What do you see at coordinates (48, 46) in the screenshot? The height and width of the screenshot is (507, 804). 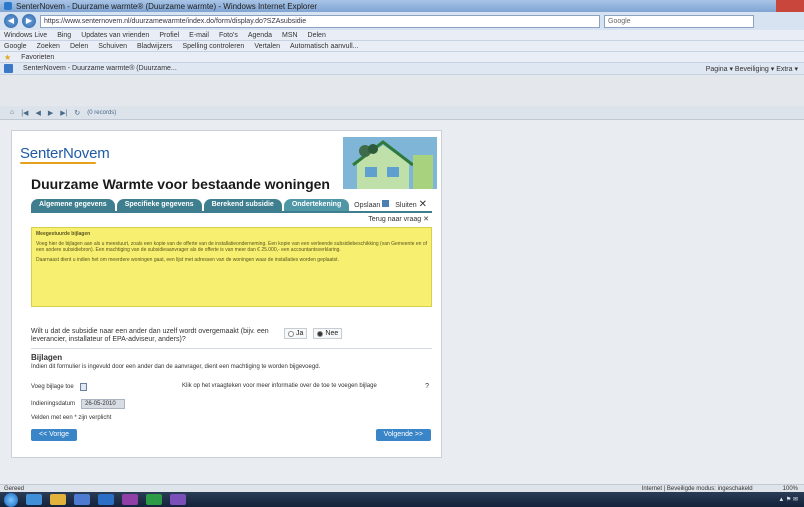 I see `toolbar-item: Zoeken` at bounding box center [48, 46].